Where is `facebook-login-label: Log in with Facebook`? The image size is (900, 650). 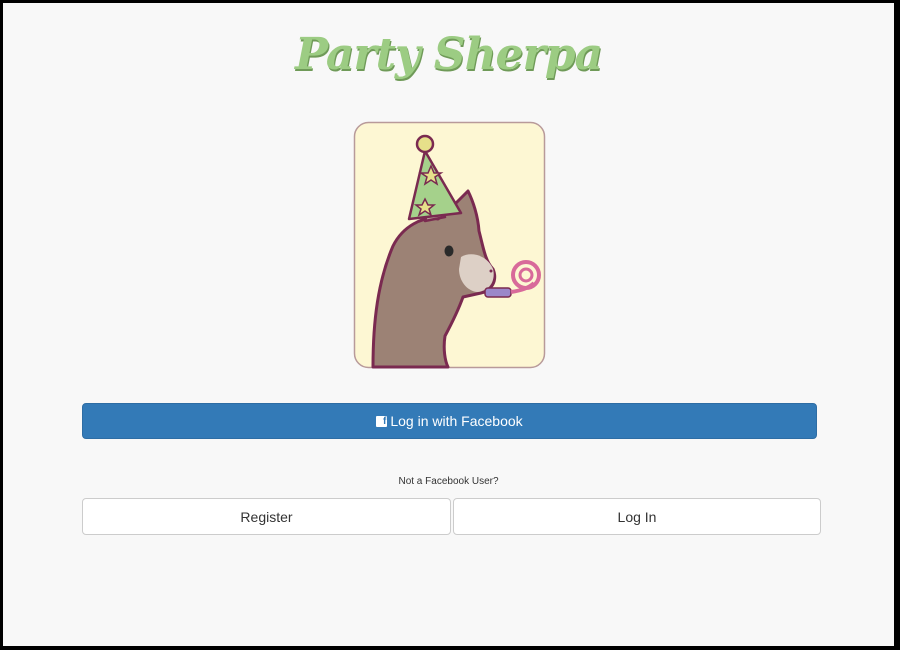 facebook-login-label: Log in with Facebook is located at coordinates (456, 421).